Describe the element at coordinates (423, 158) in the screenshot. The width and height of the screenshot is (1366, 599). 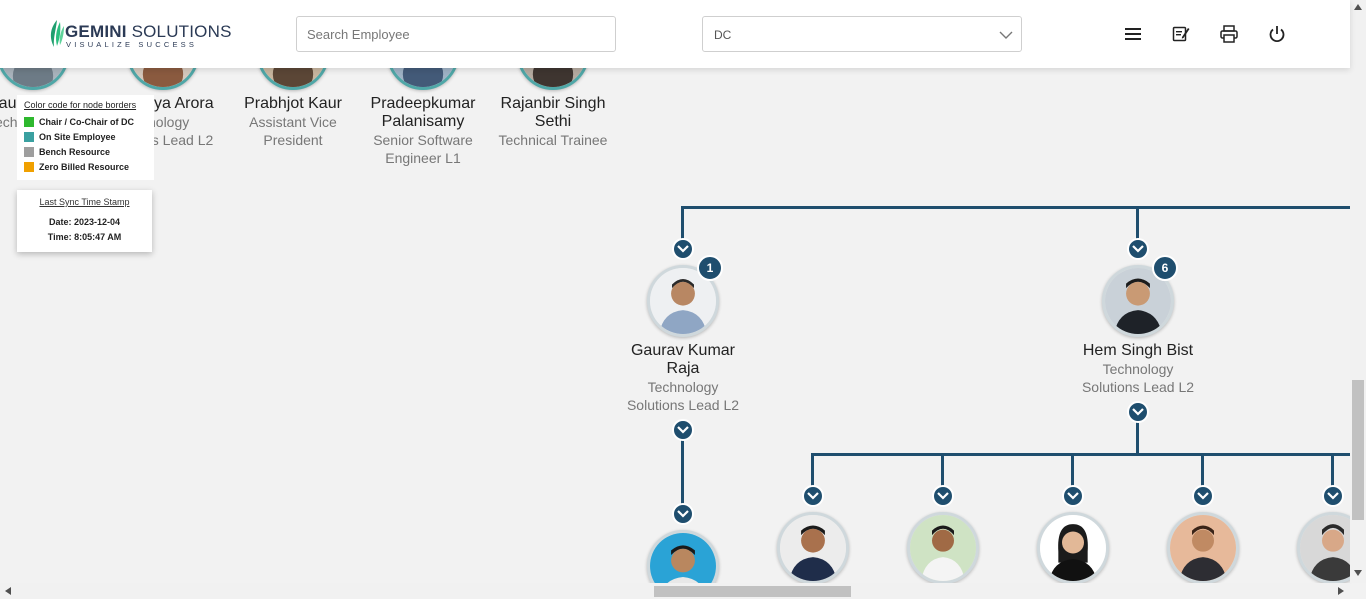
I see `employee-role: Engineer L1` at that location.